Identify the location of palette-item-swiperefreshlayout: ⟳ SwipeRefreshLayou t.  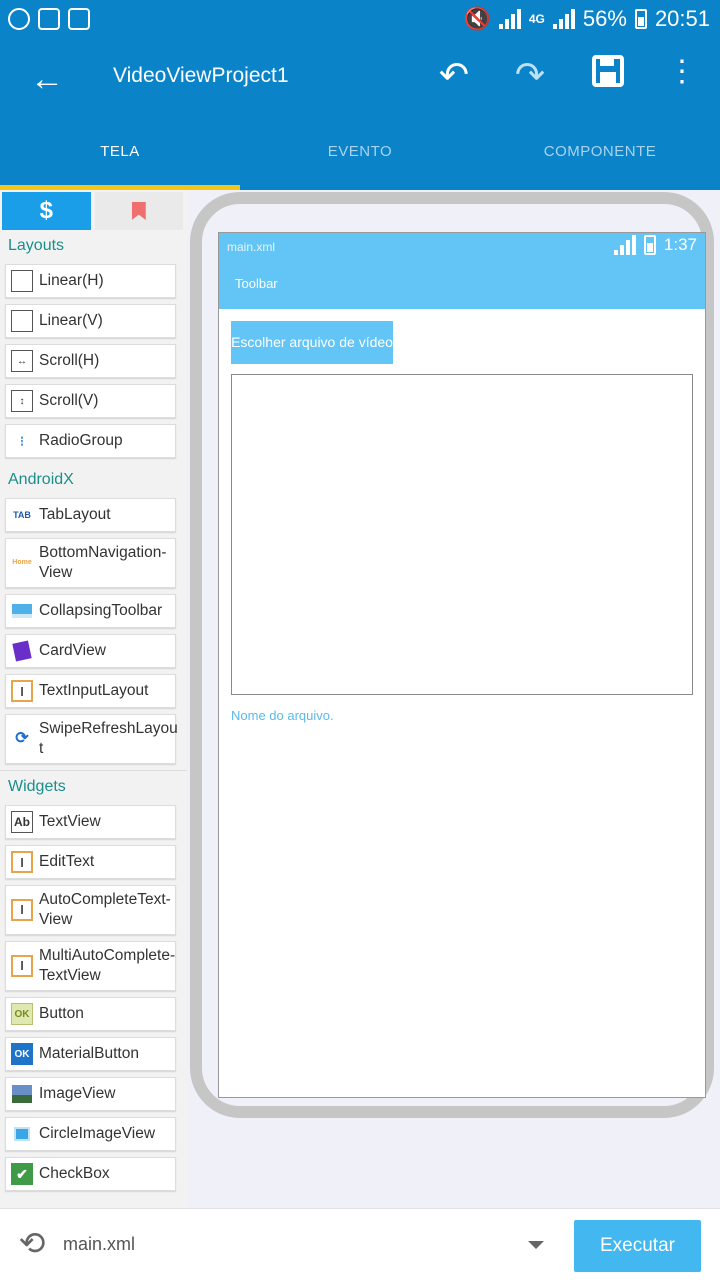
(91, 739).